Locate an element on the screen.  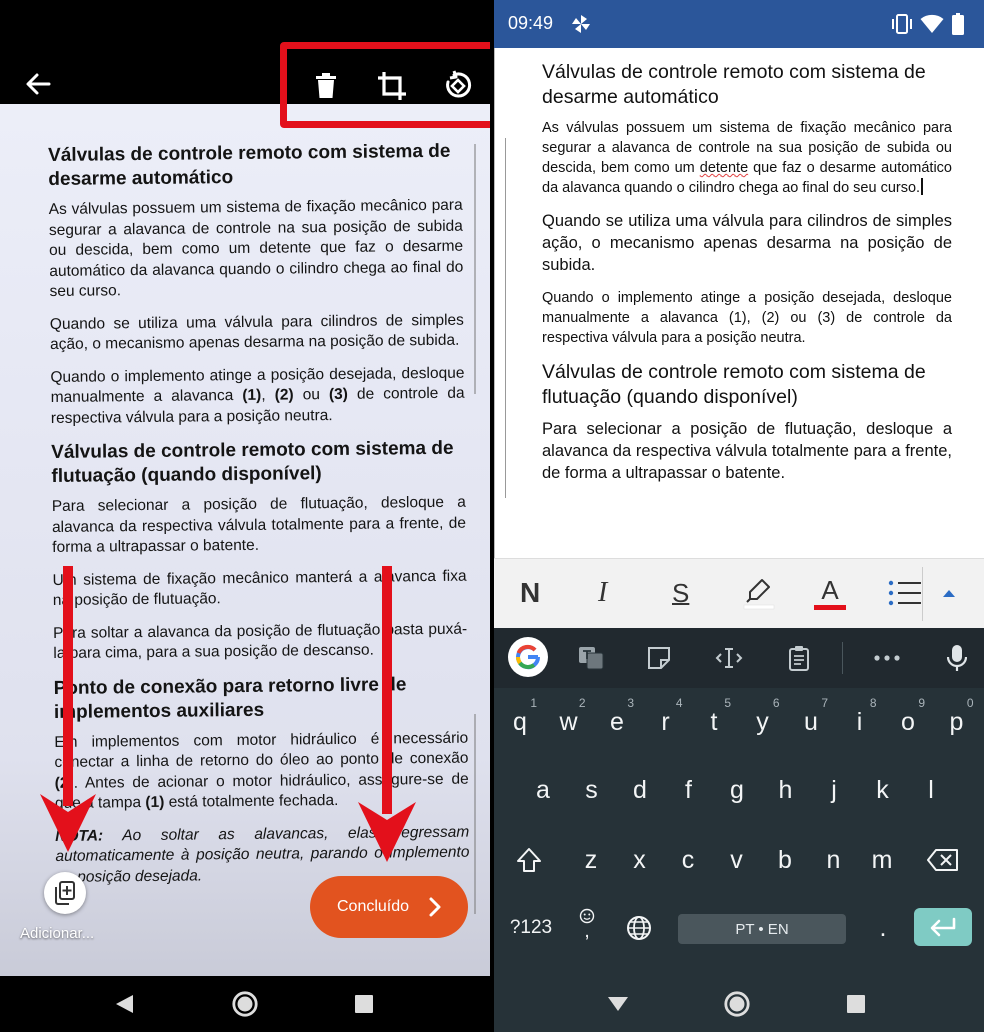
font-color-swatch is located at coordinates (830, 607).